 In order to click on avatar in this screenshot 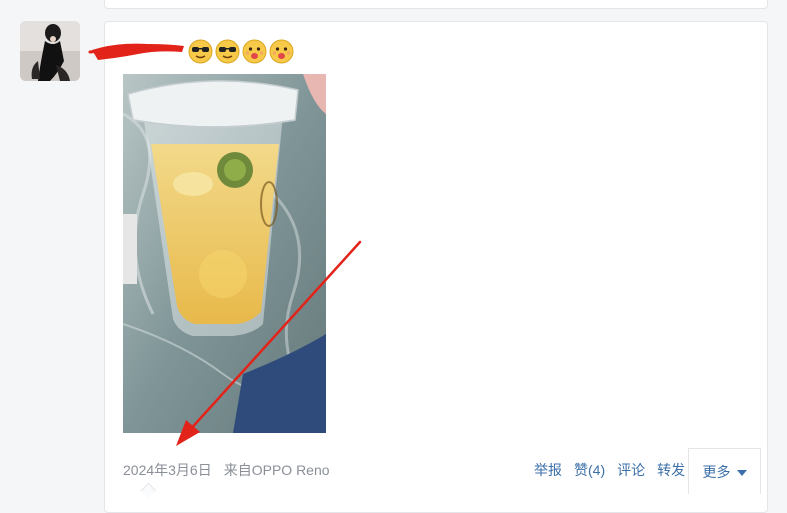, I will do `click(50, 51)`.